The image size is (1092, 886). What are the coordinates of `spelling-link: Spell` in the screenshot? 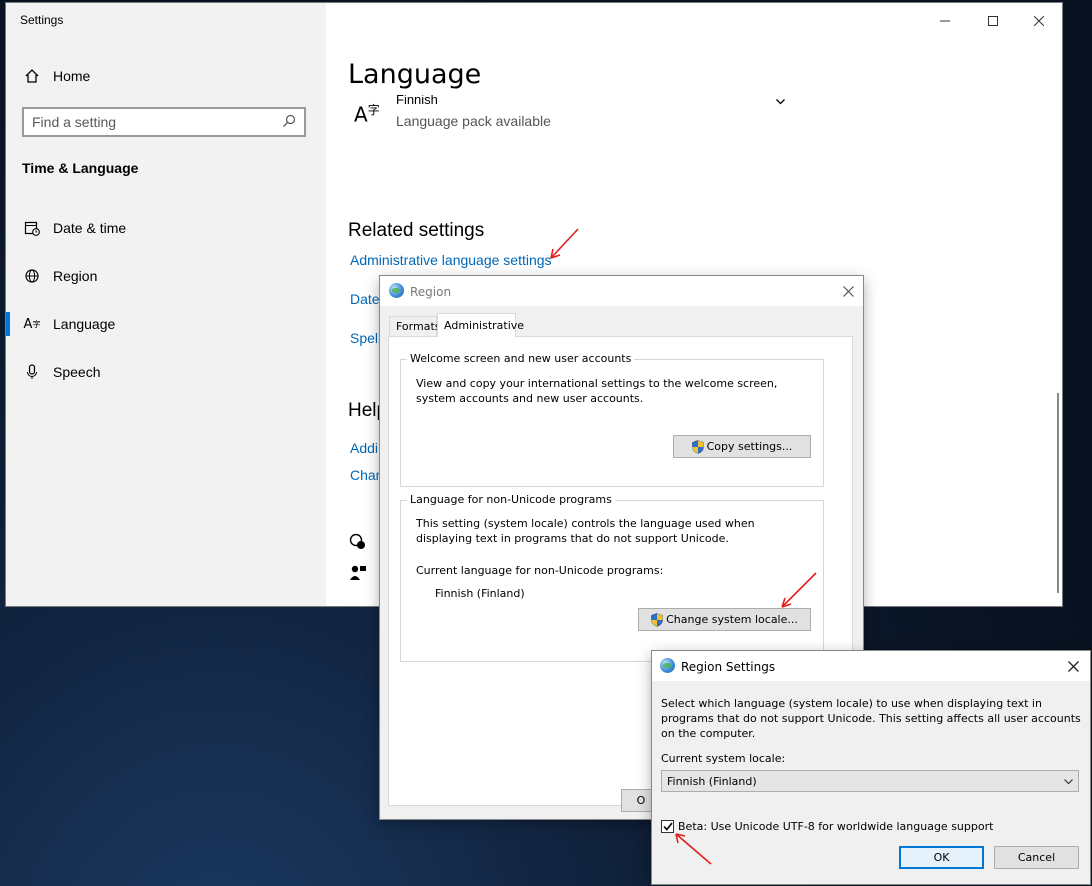 It's located at (365, 338).